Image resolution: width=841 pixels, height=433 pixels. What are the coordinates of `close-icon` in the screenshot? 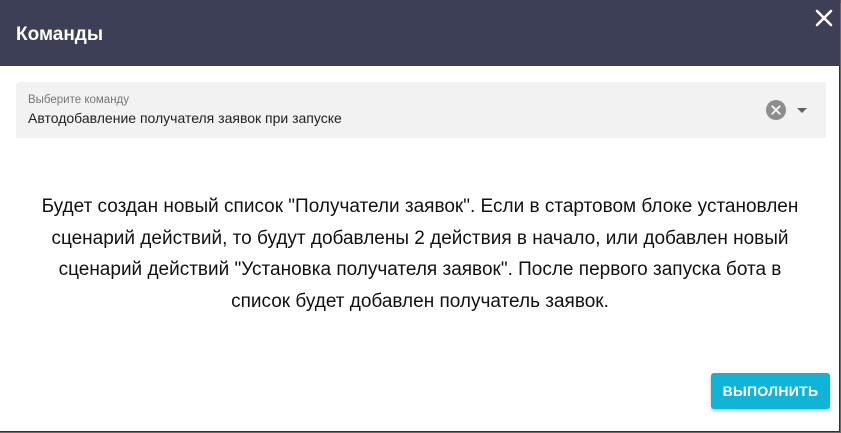 It's located at (824, 18).